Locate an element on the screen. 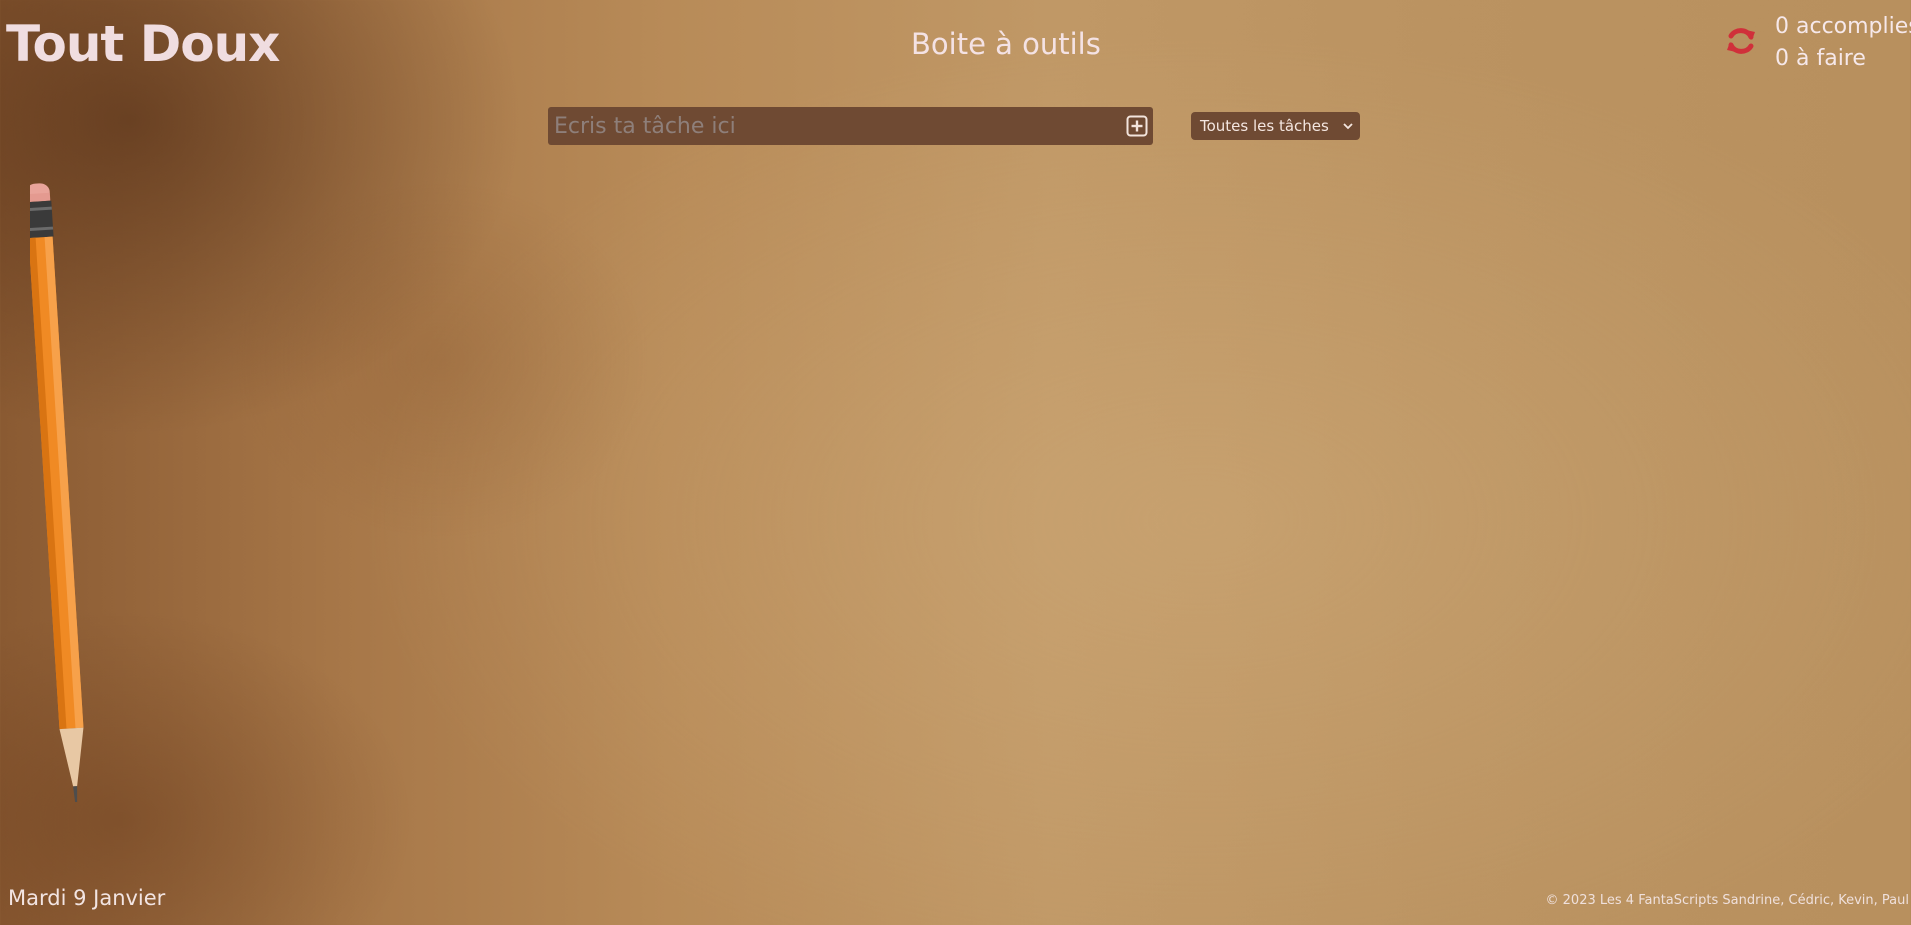 This screenshot has height=925, width=1911. toolbox-title: Boite à outils is located at coordinates (1006, 44).